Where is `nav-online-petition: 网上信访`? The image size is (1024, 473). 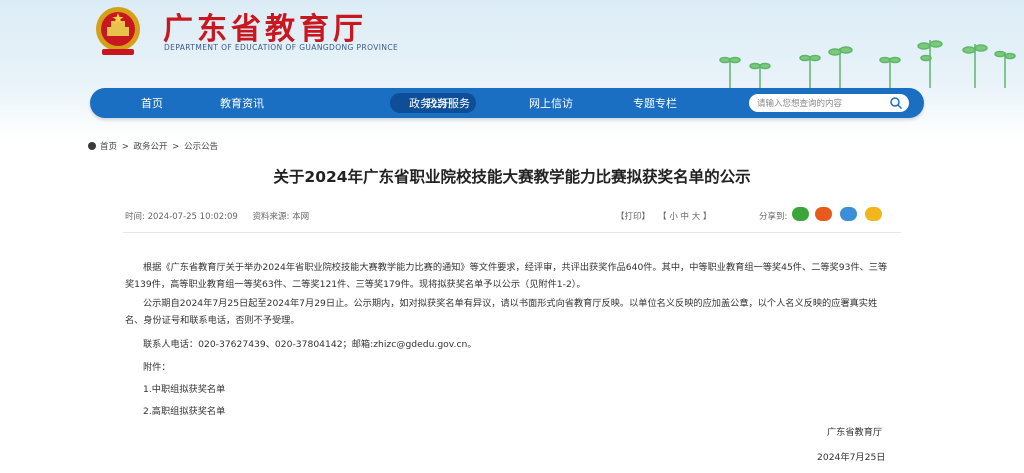 nav-online-petition: 网上信访 is located at coordinates (551, 103).